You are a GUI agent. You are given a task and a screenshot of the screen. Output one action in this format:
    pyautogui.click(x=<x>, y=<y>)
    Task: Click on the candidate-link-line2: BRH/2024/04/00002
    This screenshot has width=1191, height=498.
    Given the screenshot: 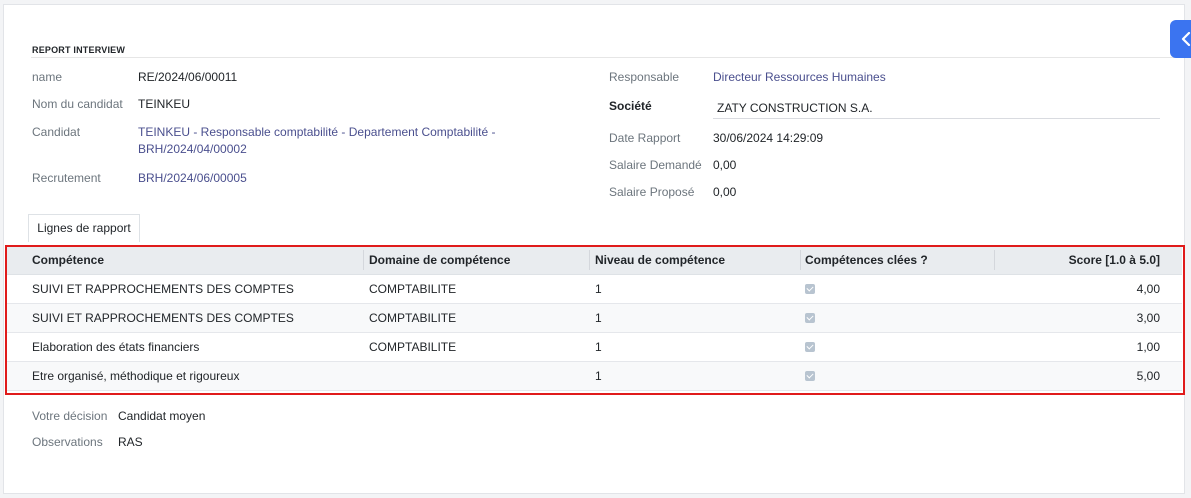 What is the action you would take?
    pyautogui.click(x=192, y=149)
    